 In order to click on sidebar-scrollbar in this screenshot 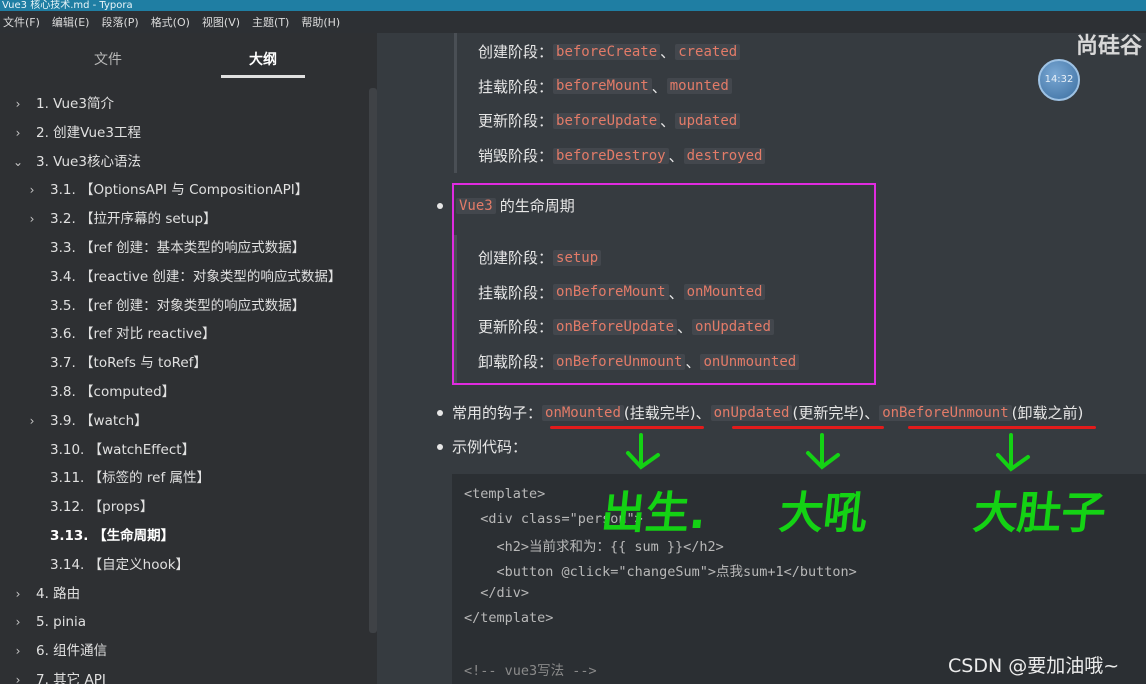, I will do `click(373, 360)`.